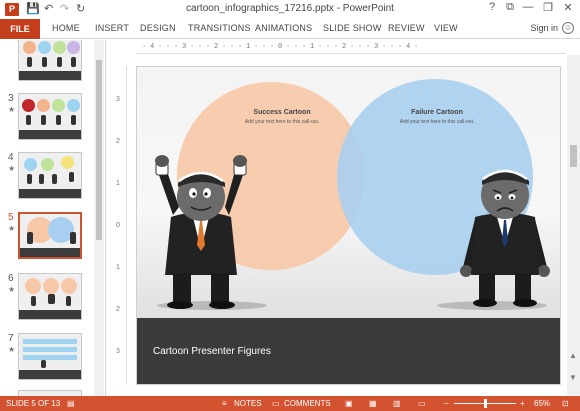 This screenshot has height=411, width=580. I want to click on ribbon-display-button: ⧉, so click(510, 7).